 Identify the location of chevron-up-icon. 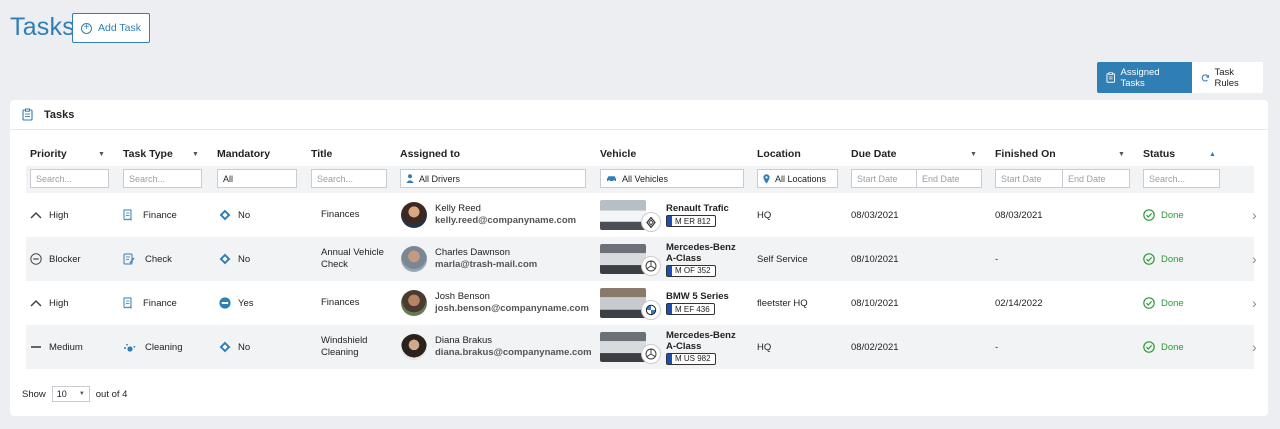
(36, 303).